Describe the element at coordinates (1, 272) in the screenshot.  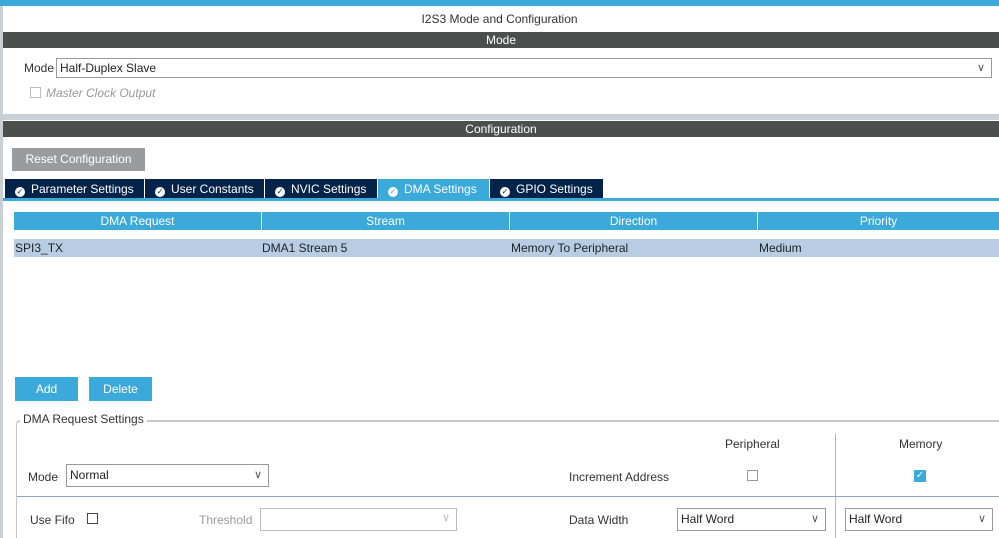
I see `left-border` at that location.